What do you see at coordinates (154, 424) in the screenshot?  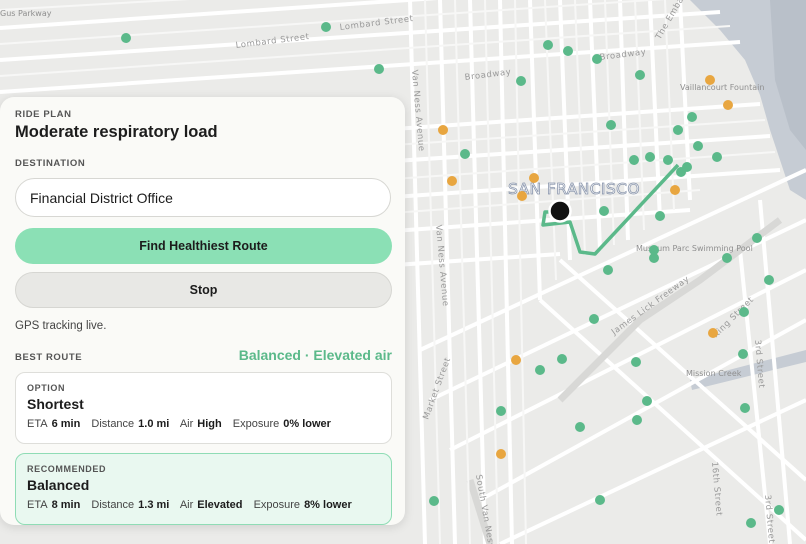 I see `distance-value: 1.0 mi` at bounding box center [154, 424].